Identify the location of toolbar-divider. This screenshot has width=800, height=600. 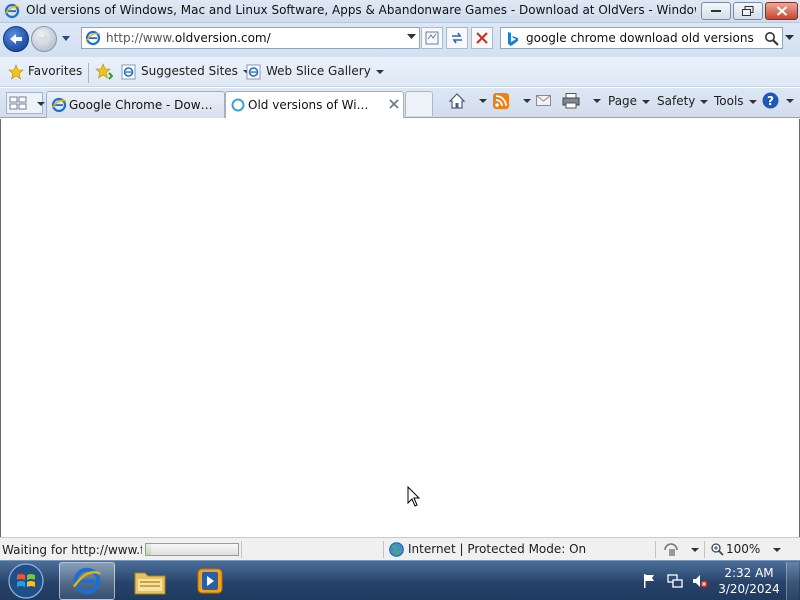
(88, 73).